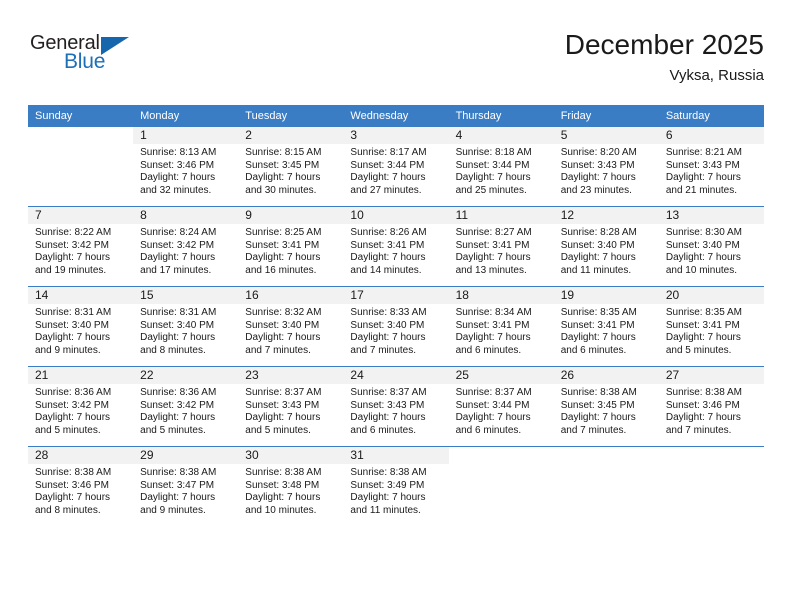 This screenshot has height=612, width=792. Describe the element at coordinates (396, 116) in the screenshot. I see `weekday-header-wednesday: Wednesday` at that location.